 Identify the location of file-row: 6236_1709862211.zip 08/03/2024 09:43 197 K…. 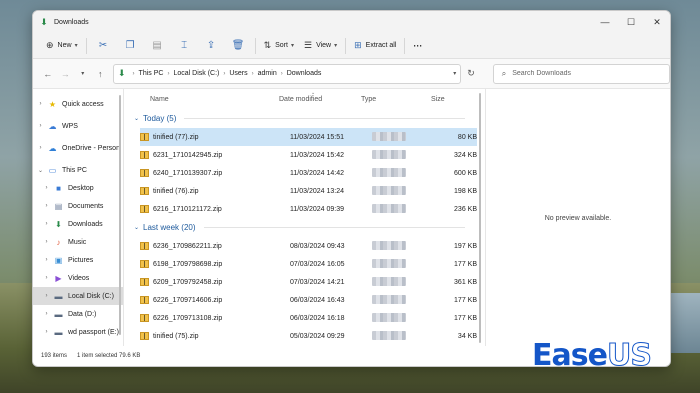
(308, 246).